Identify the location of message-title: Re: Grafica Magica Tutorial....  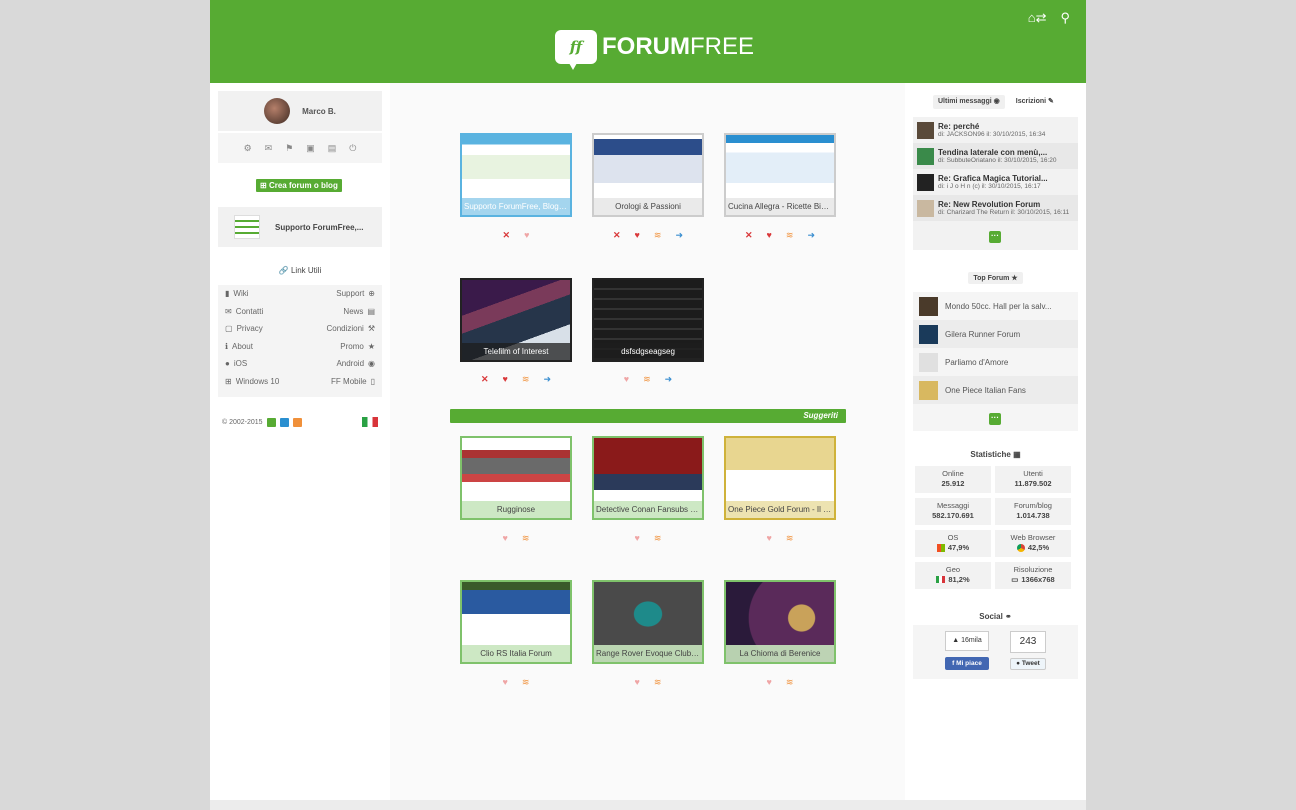
(1005, 178).